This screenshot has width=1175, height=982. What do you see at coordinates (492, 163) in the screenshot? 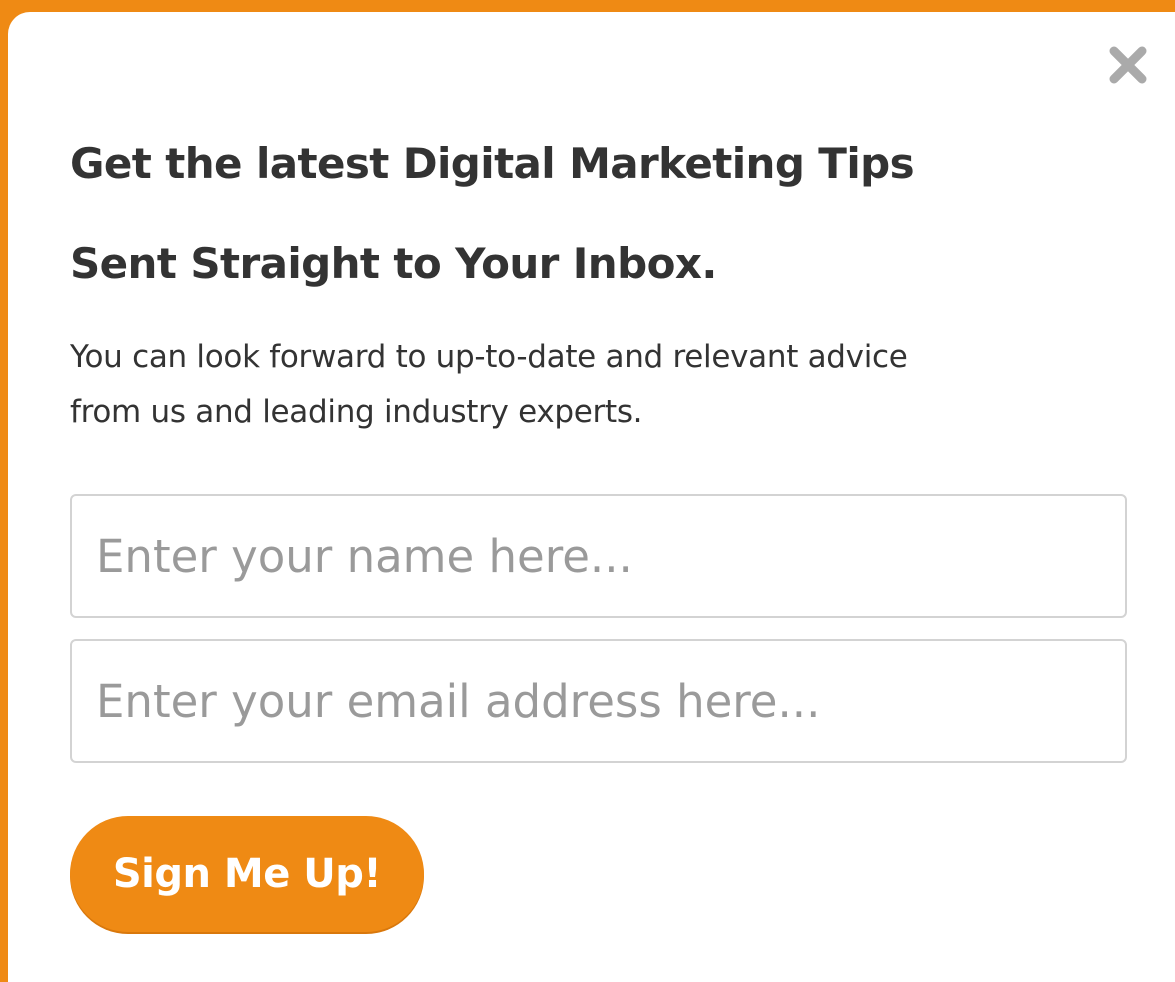
I see `popup-title-line-1: Get the latest Digital Marketing Tips` at bounding box center [492, 163].